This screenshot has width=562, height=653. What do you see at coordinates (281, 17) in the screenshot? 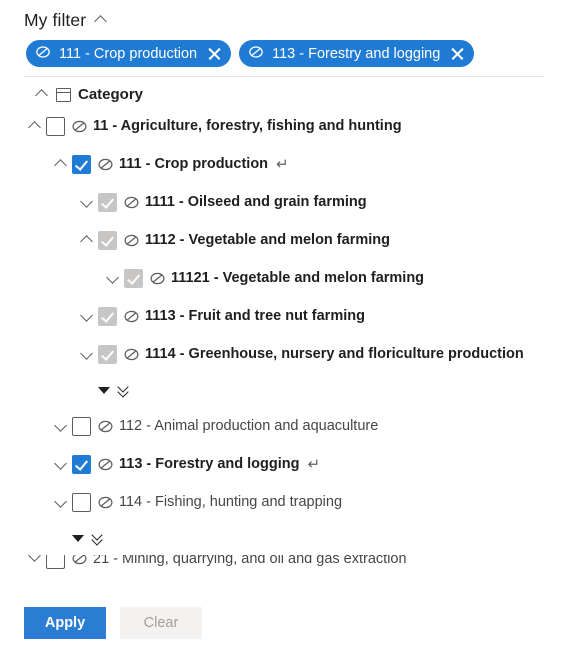
I see `filter-header: My filter` at bounding box center [281, 17].